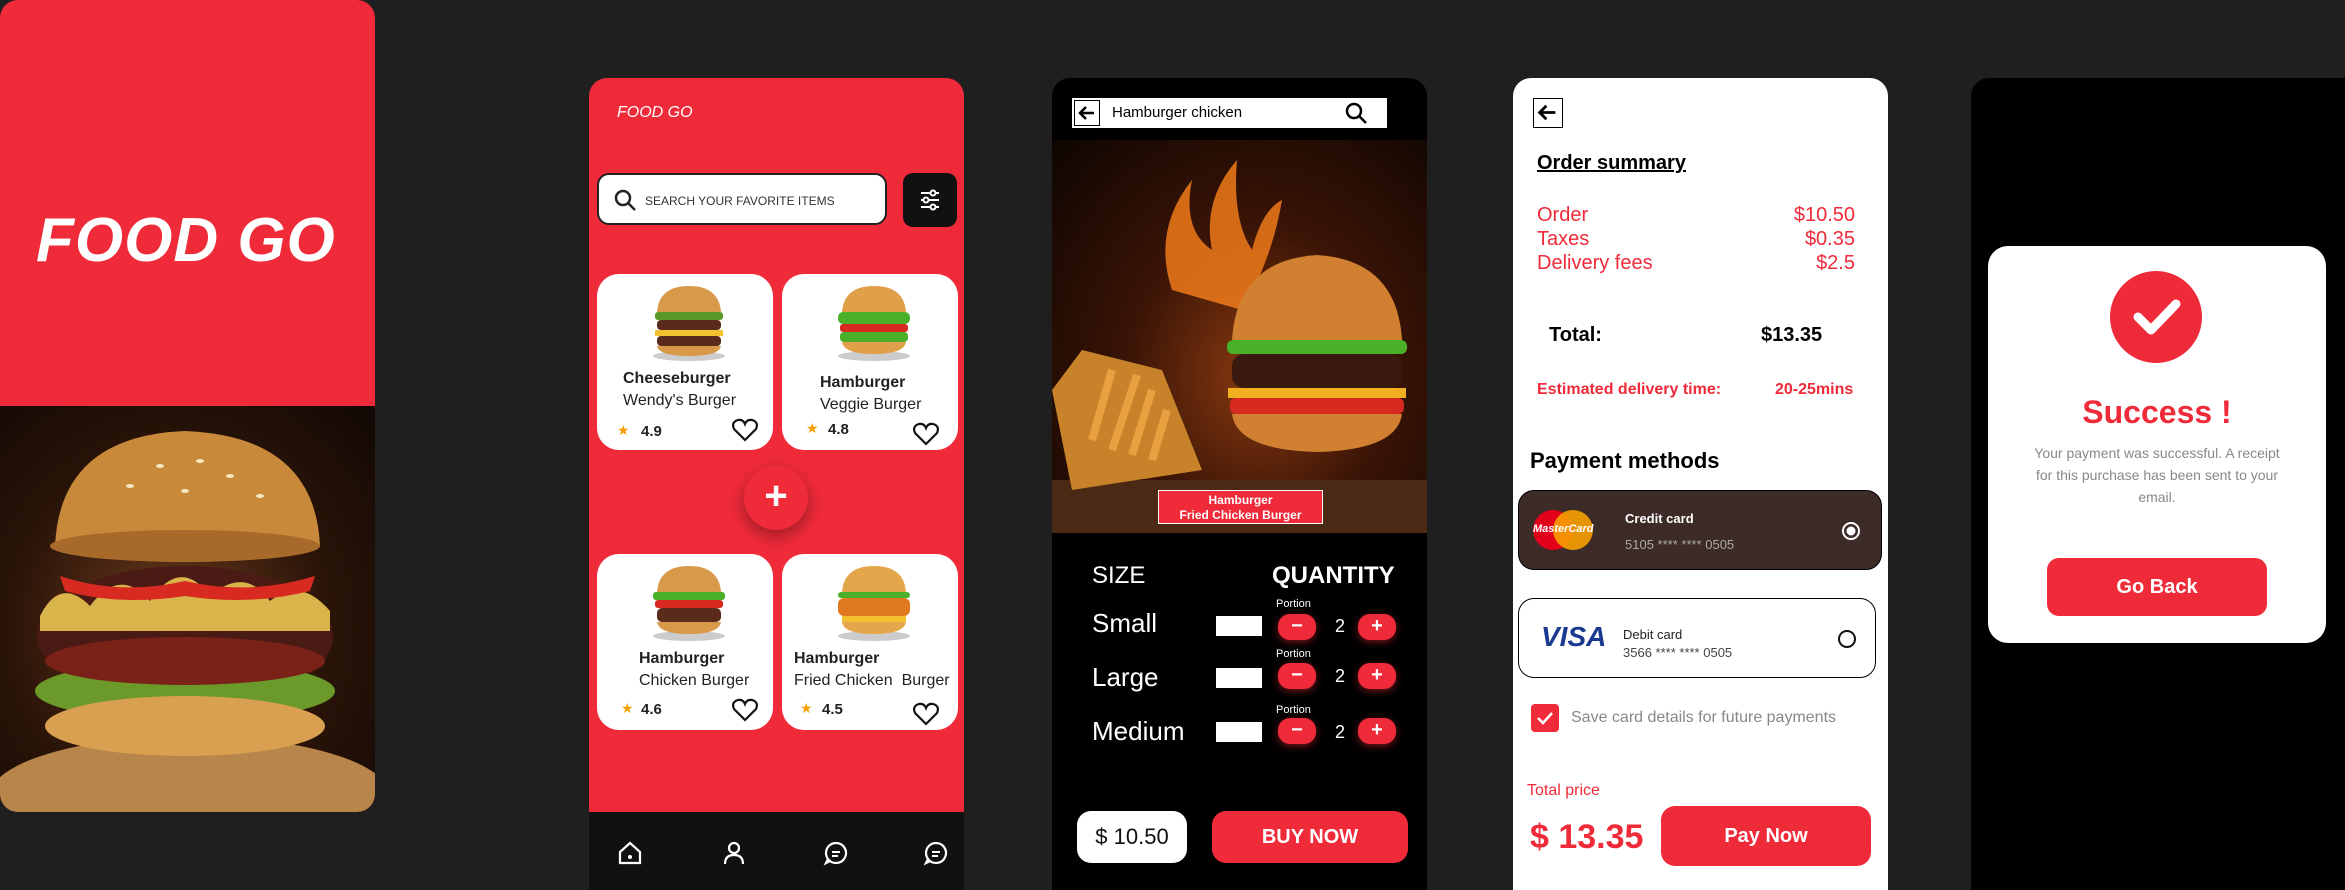 This screenshot has height=890, width=2345. I want to click on success-badge, so click(2156, 317).